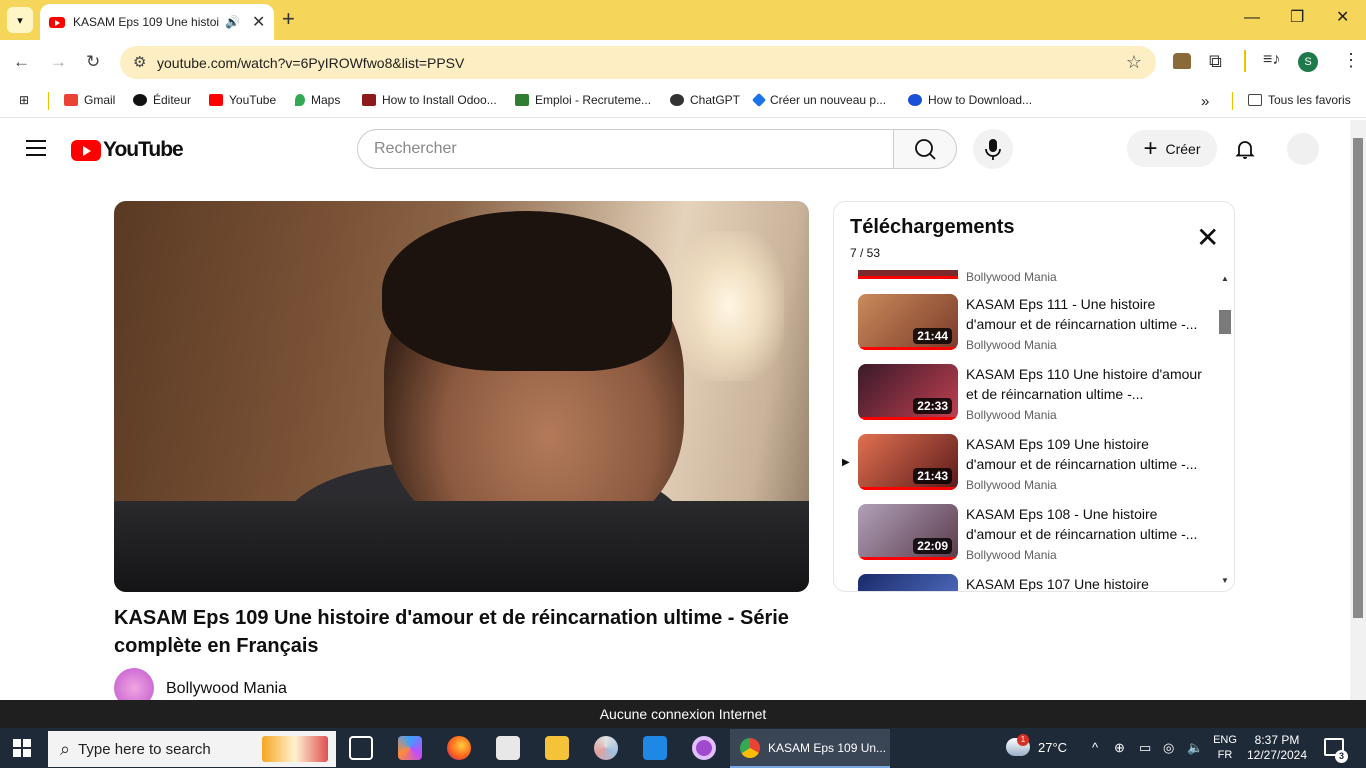 The width and height of the screenshot is (1366, 768). I want to click on create-label: Créer, so click(1183, 148).